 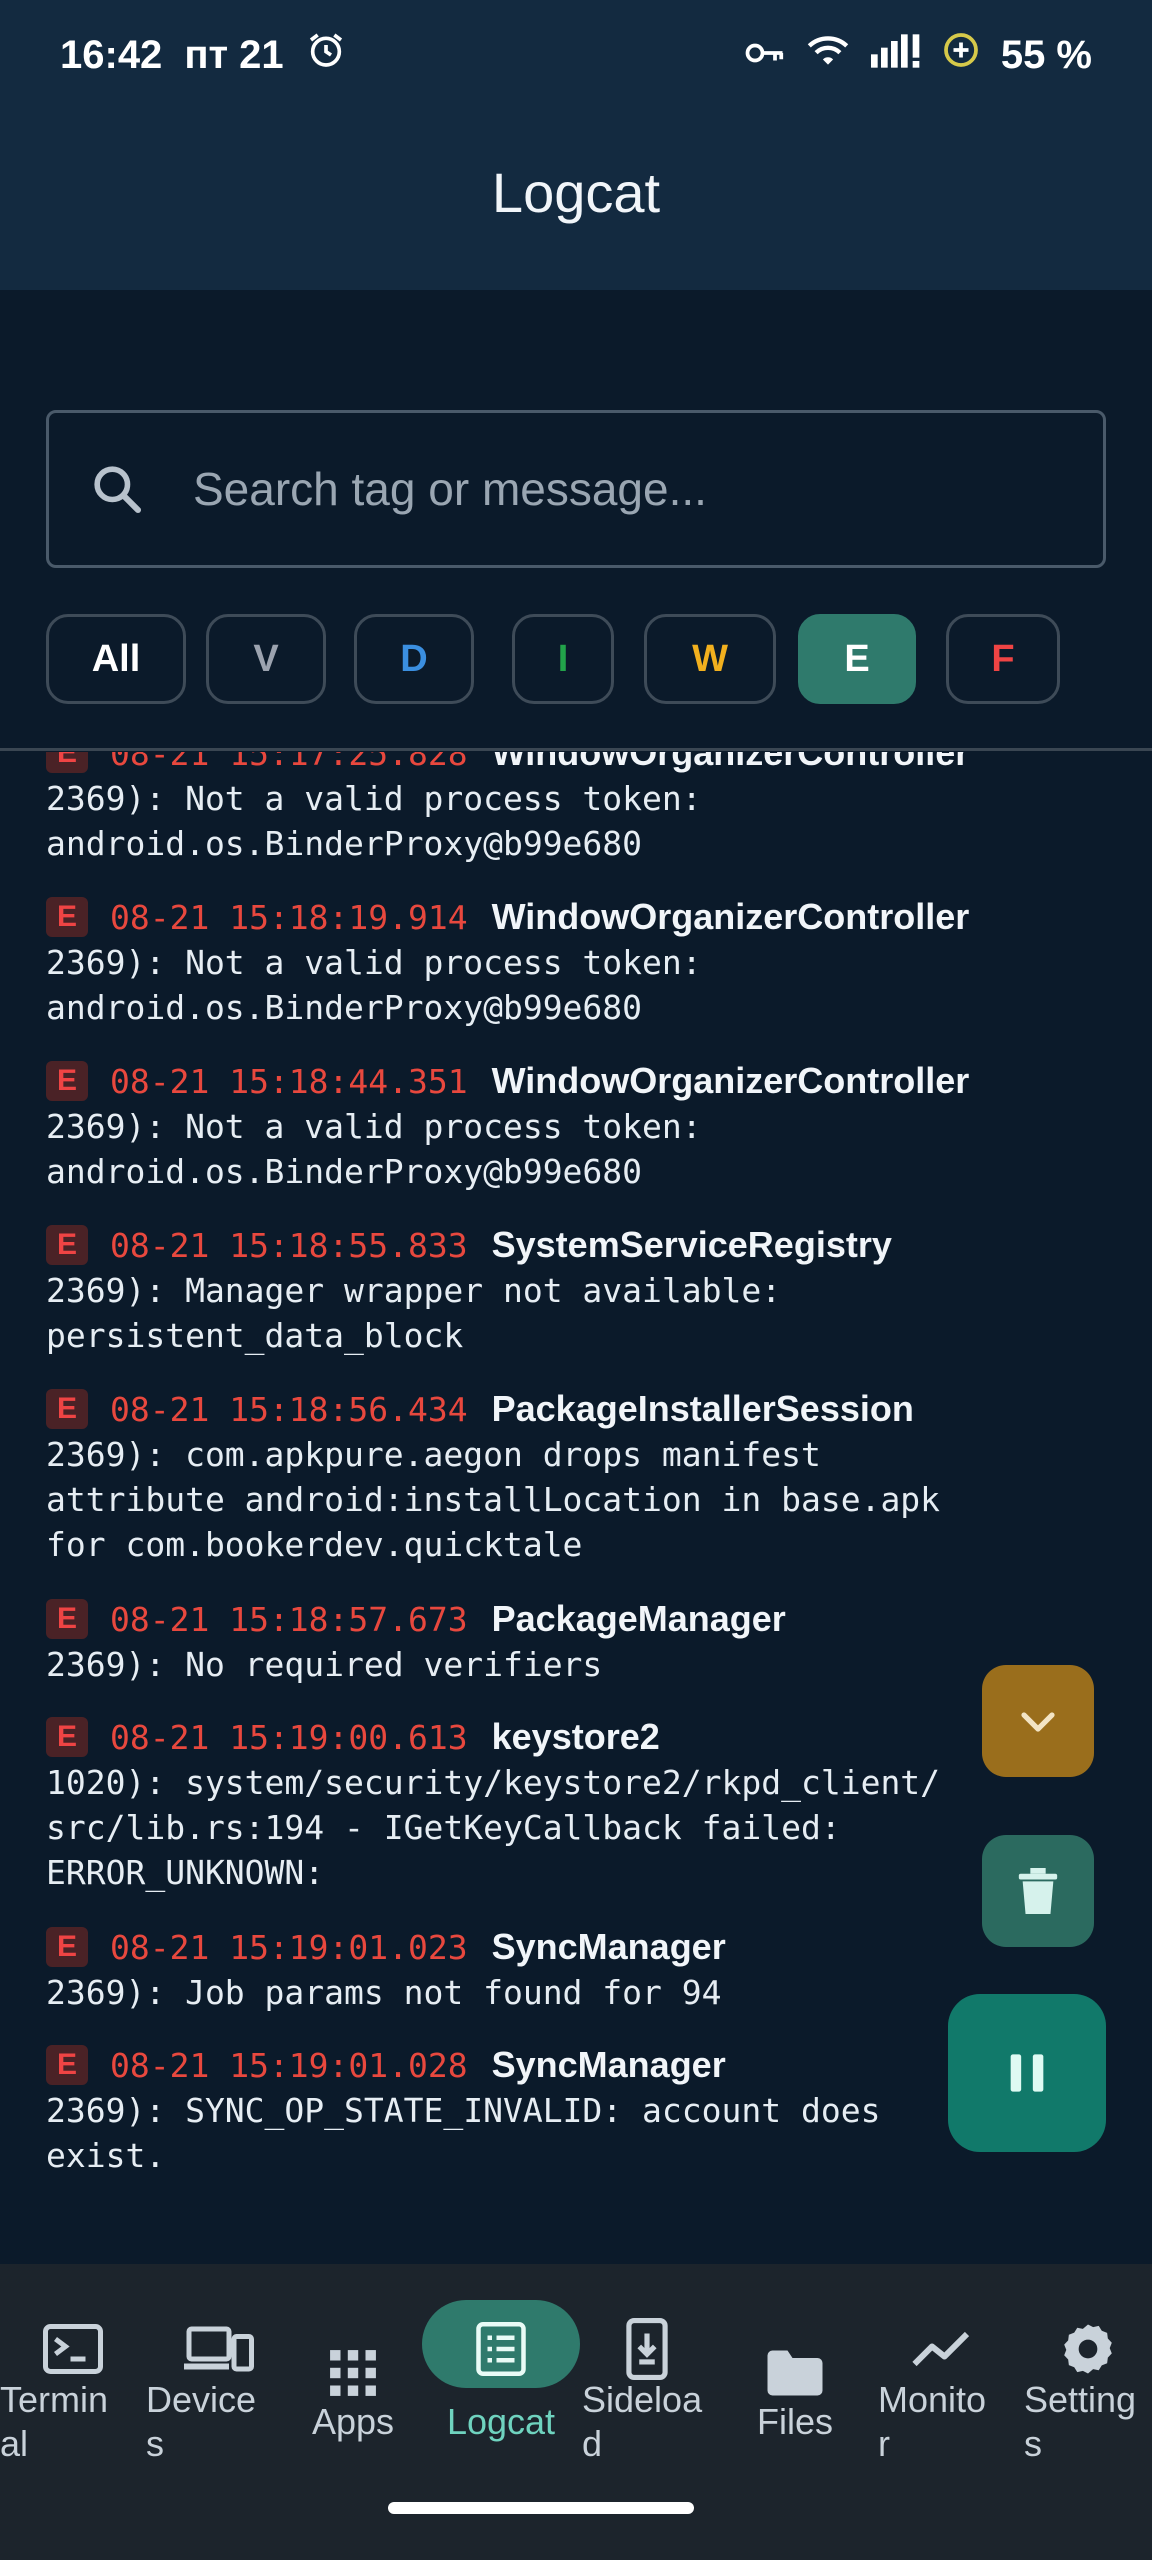 I want to click on filter-chip-error: E, so click(x=857, y=659).